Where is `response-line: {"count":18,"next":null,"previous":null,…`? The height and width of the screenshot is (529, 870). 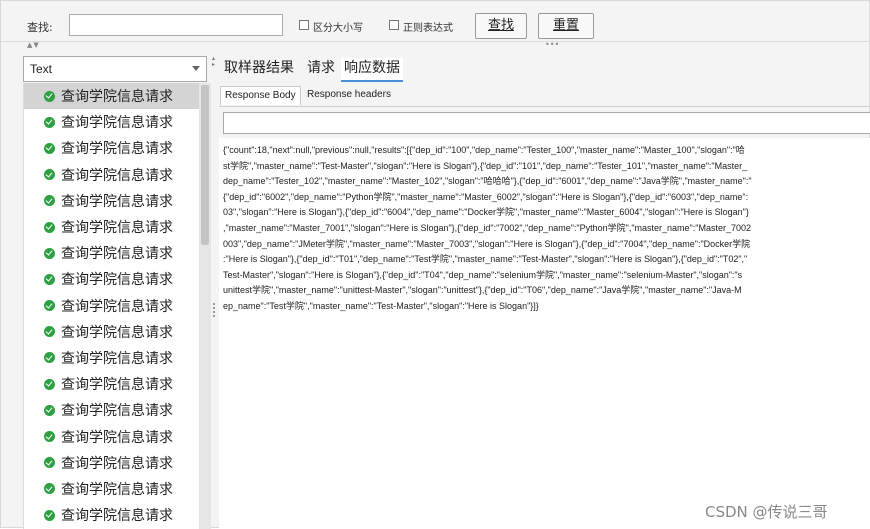 response-line: {"count":18,"next":null,"previous":null,… is located at coordinates (484, 150).